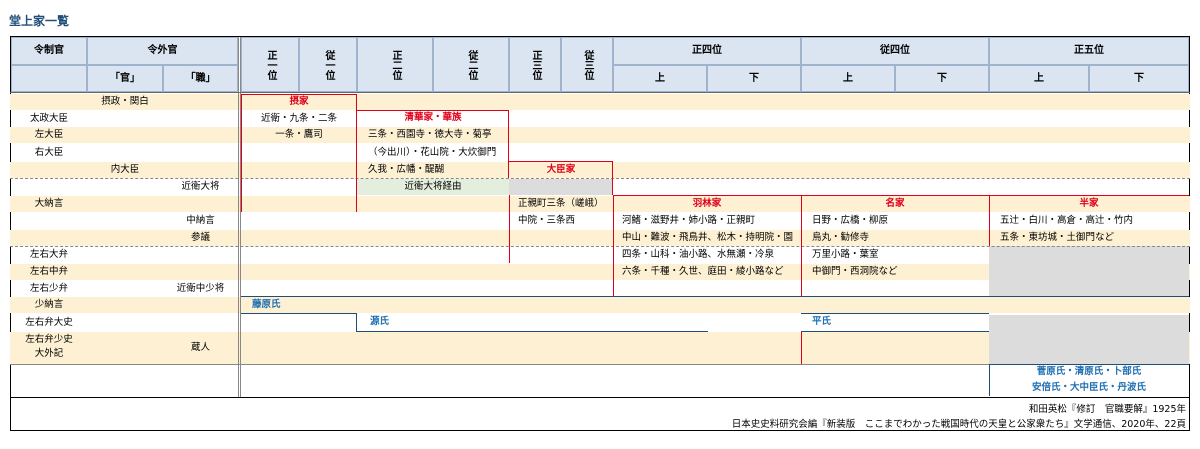 The image size is (1200, 449). What do you see at coordinates (703, 271) in the screenshot?
I see `family-urin-4: 六条・千種・久世、庭田・綾小路など` at bounding box center [703, 271].